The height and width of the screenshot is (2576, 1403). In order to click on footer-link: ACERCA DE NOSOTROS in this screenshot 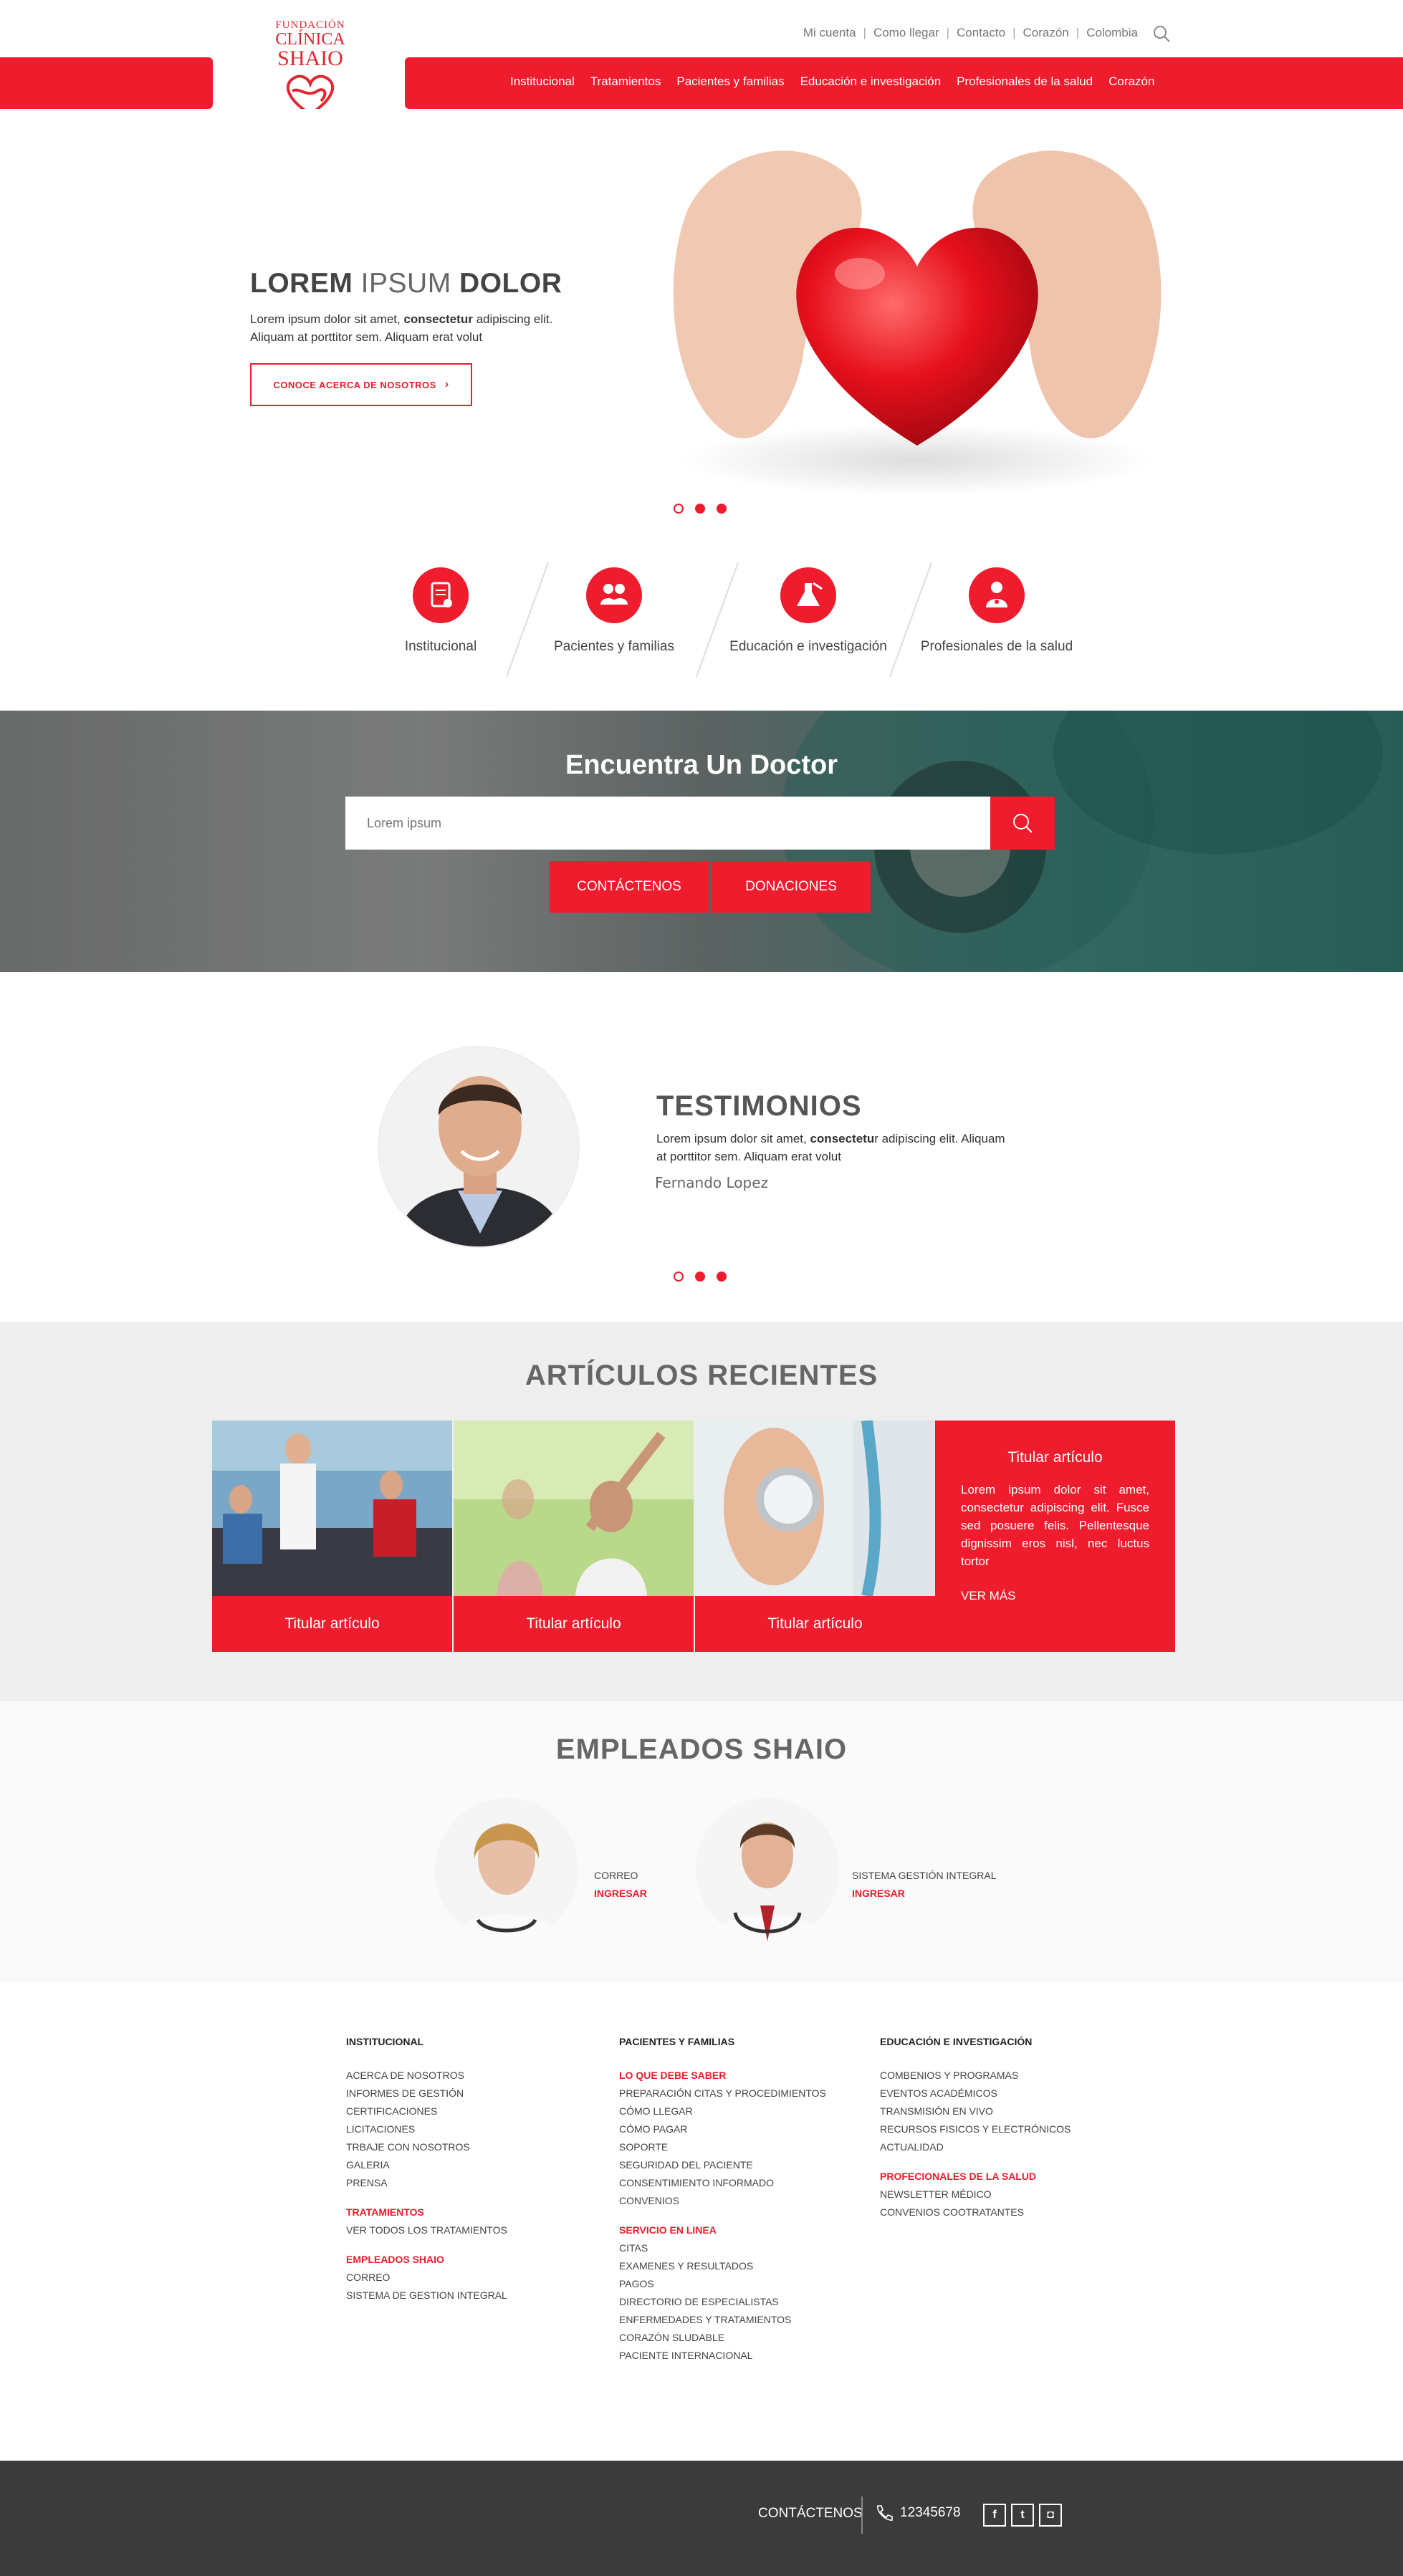, I will do `click(426, 2076)`.